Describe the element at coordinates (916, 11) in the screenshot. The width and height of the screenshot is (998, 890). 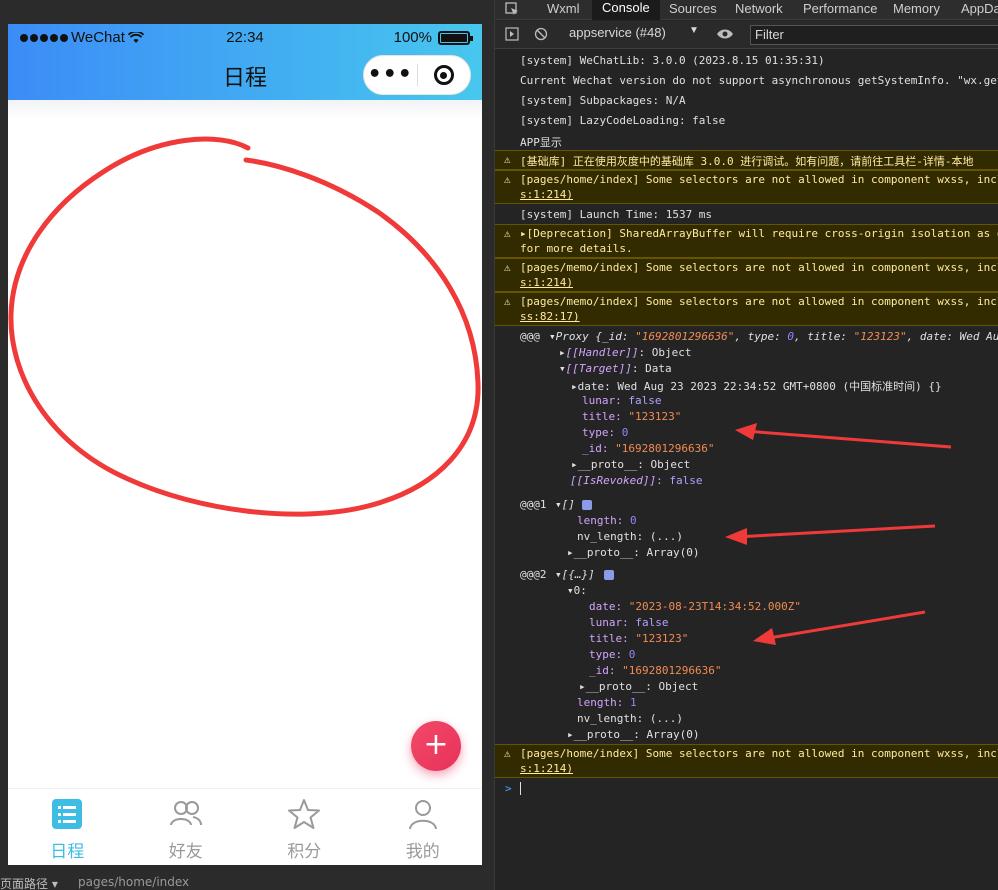
I see `tab-memory: Memory` at that location.